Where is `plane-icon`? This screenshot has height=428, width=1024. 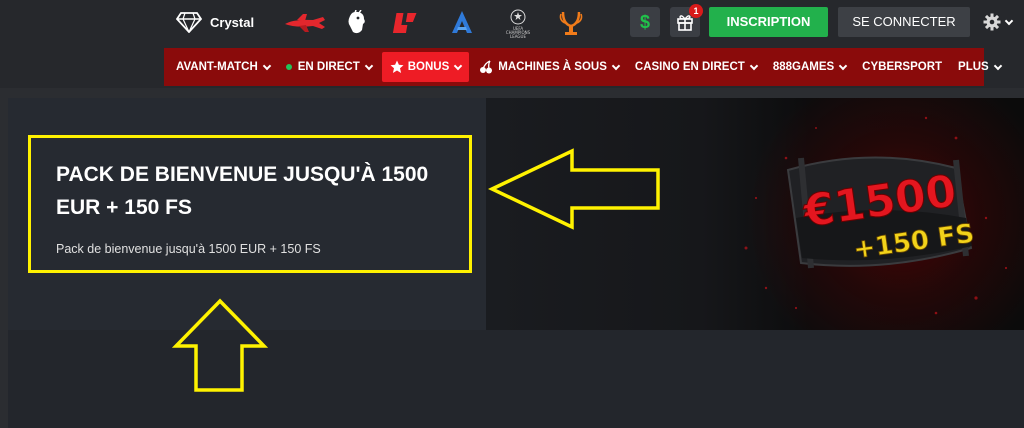 plane-icon is located at coordinates (305, 23).